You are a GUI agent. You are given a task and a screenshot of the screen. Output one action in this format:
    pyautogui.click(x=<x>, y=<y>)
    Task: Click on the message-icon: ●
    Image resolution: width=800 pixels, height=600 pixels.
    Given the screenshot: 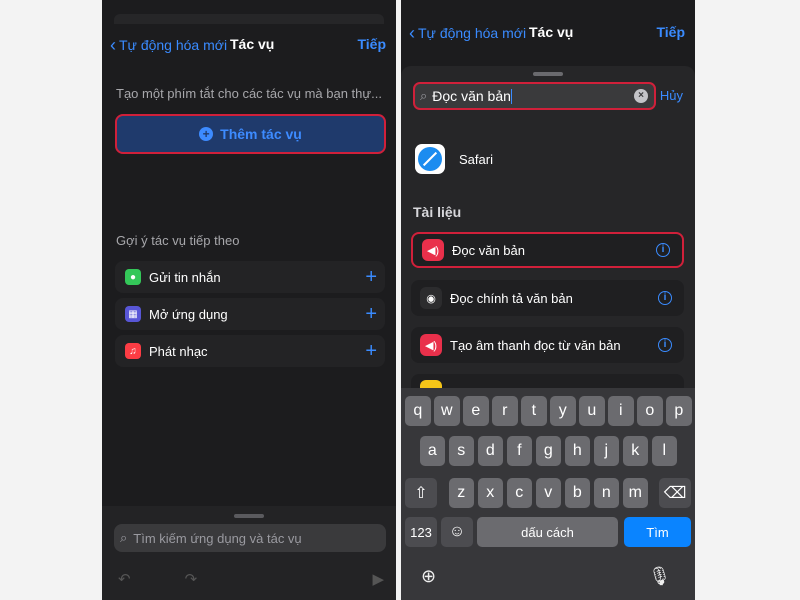 What is the action you would take?
    pyautogui.click(x=133, y=277)
    